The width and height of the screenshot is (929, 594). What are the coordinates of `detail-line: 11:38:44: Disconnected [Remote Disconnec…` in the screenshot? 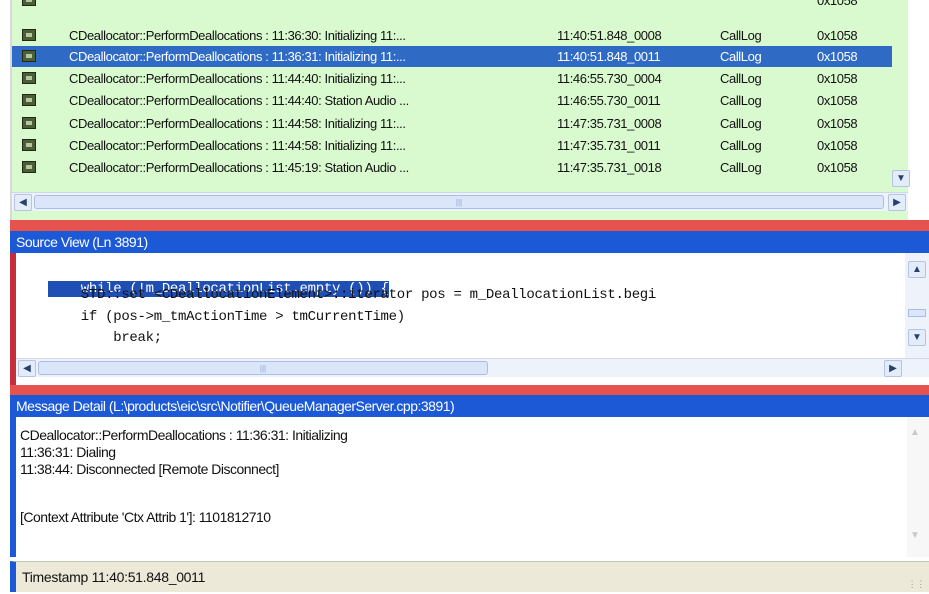 It's located at (149, 469).